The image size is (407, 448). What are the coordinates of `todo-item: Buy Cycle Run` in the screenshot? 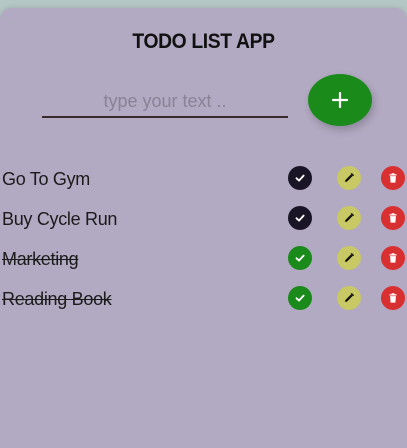 It's located at (203, 221).